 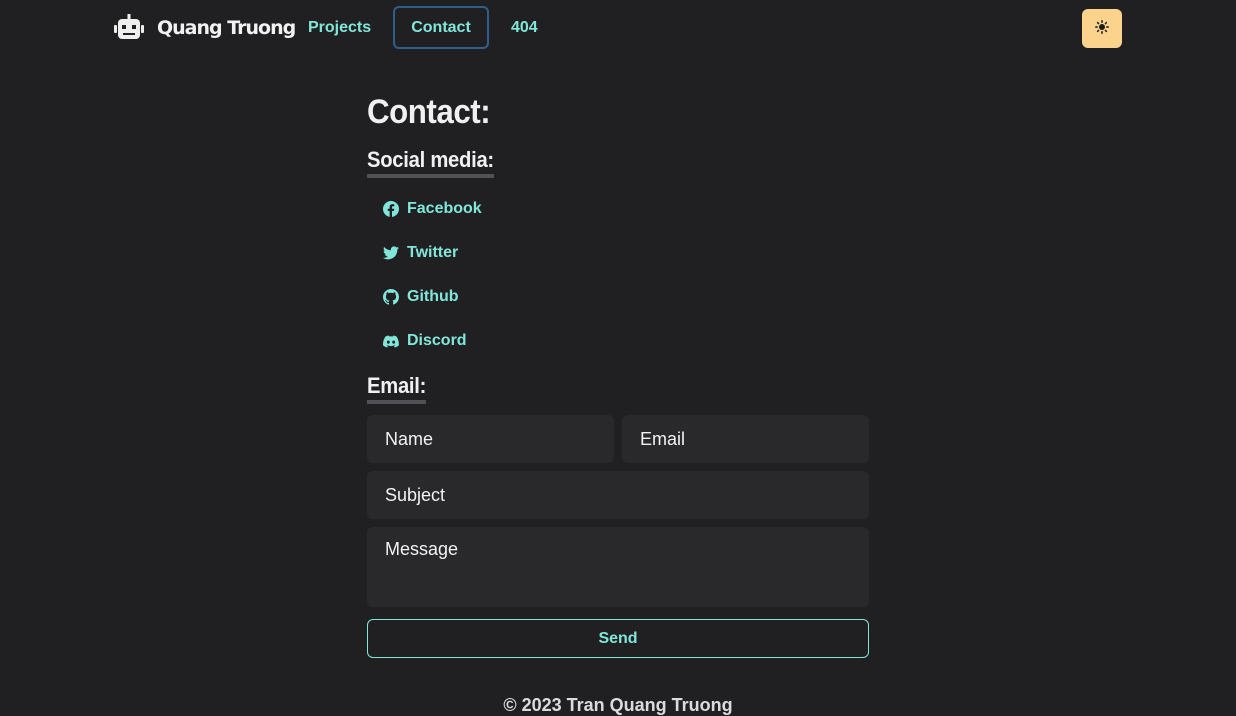 I want to click on social-link-label: Facebook, so click(x=444, y=208).